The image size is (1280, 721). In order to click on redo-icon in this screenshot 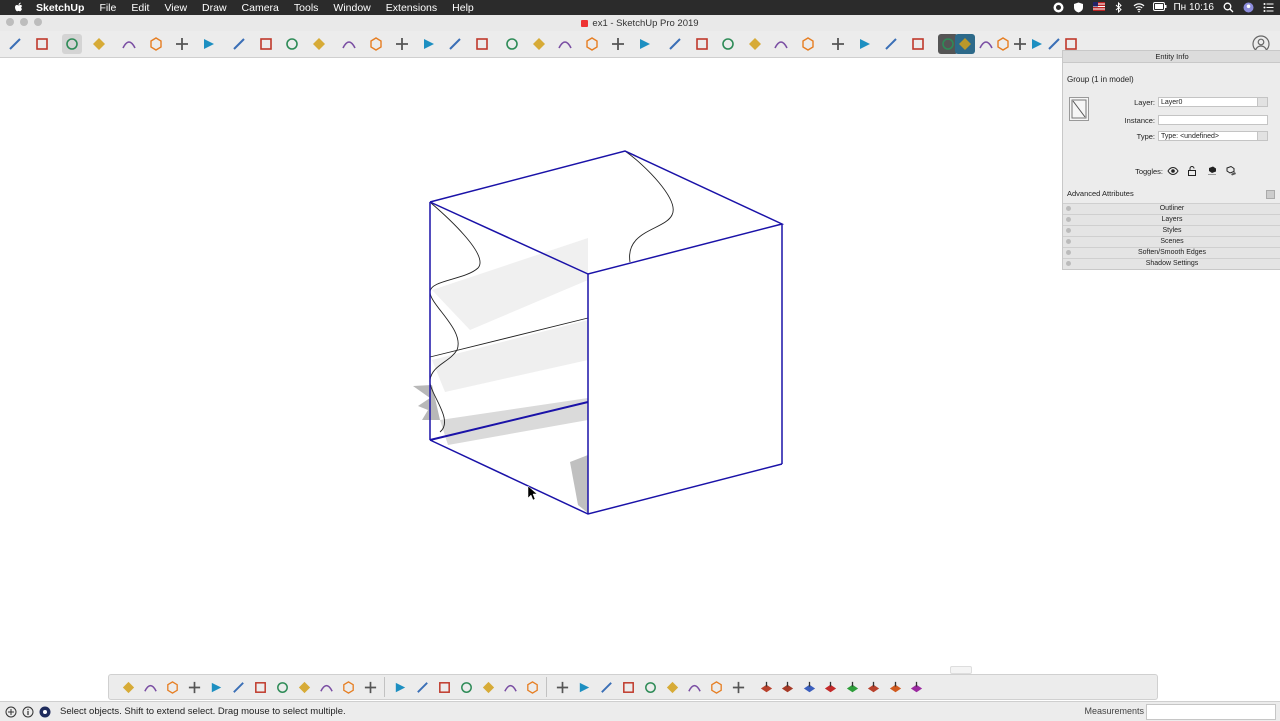, I will do `click(42, 44)`.